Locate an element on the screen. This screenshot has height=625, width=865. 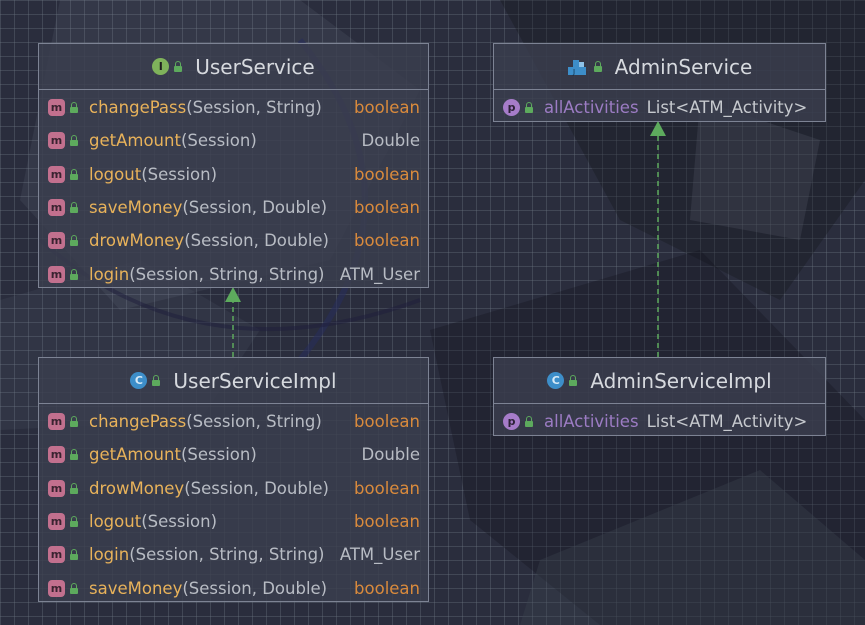
node-header: I UserService is located at coordinates (233, 67).